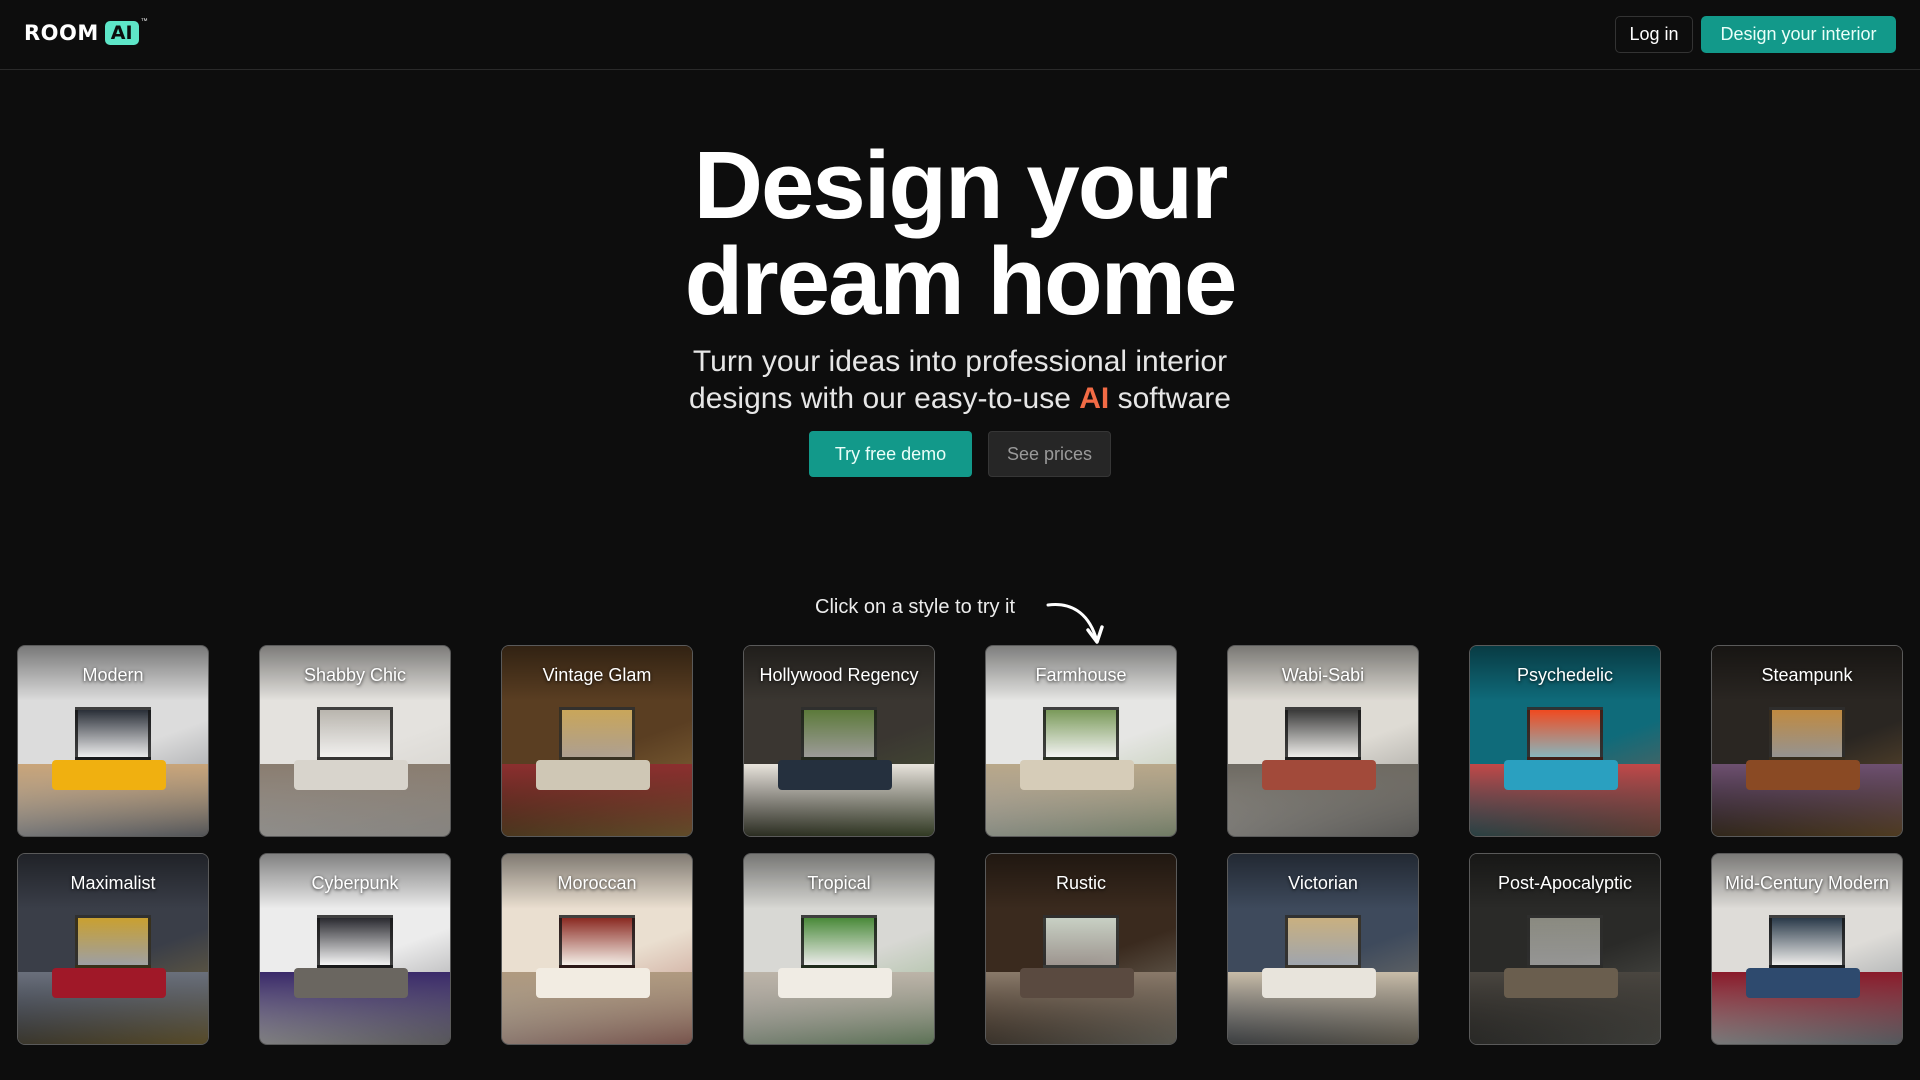 Image resolution: width=1920 pixels, height=1080 pixels. I want to click on style-card-label: Moroccan, so click(597, 883).